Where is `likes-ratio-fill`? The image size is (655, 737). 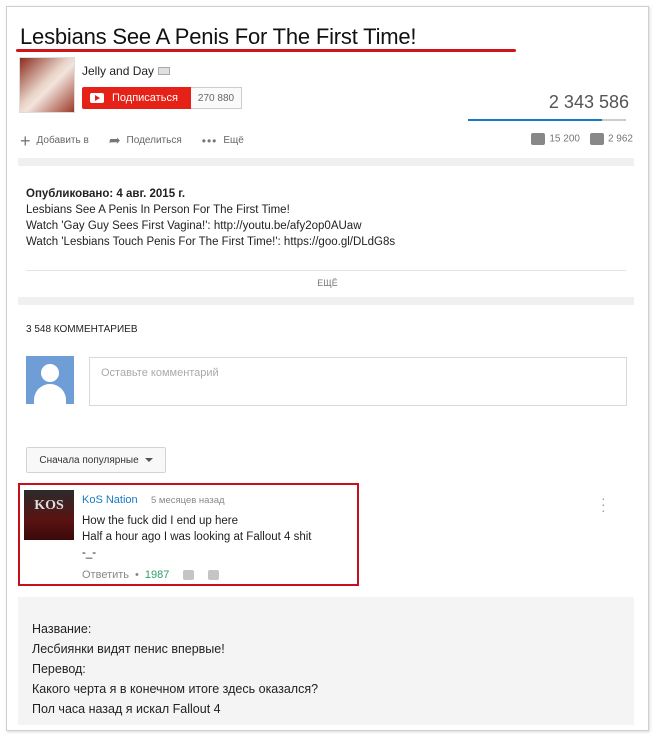 likes-ratio-fill is located at coordinates (535, 120).